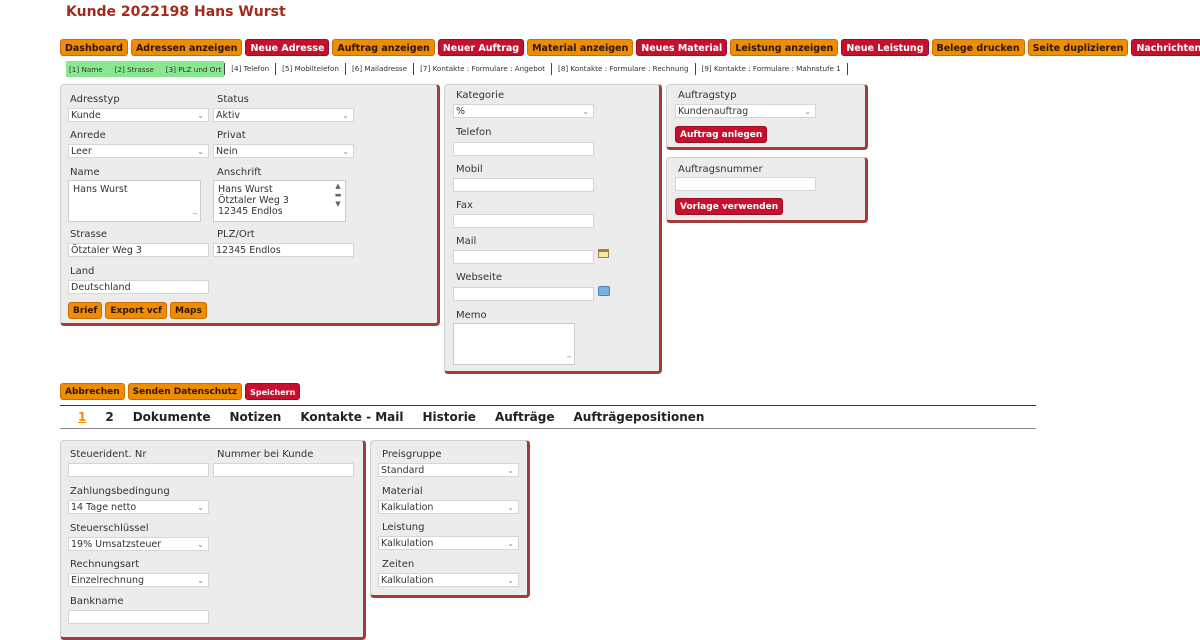 This screenshot has height=640, width=1200. Describe the element at coordinates (523, 149) in the screenshot. I see `telefon-input` at that location.